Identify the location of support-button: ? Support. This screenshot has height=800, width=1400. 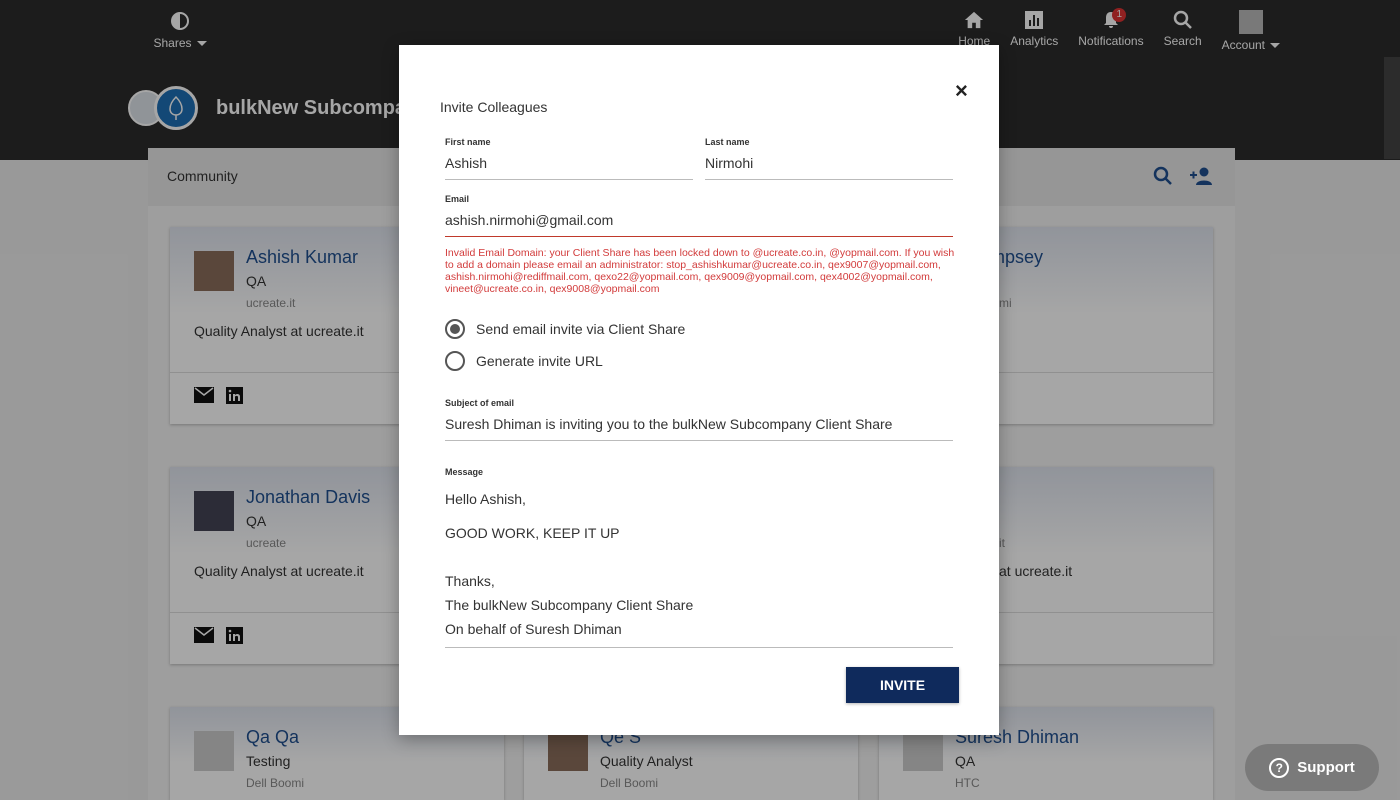
(1312, 767).